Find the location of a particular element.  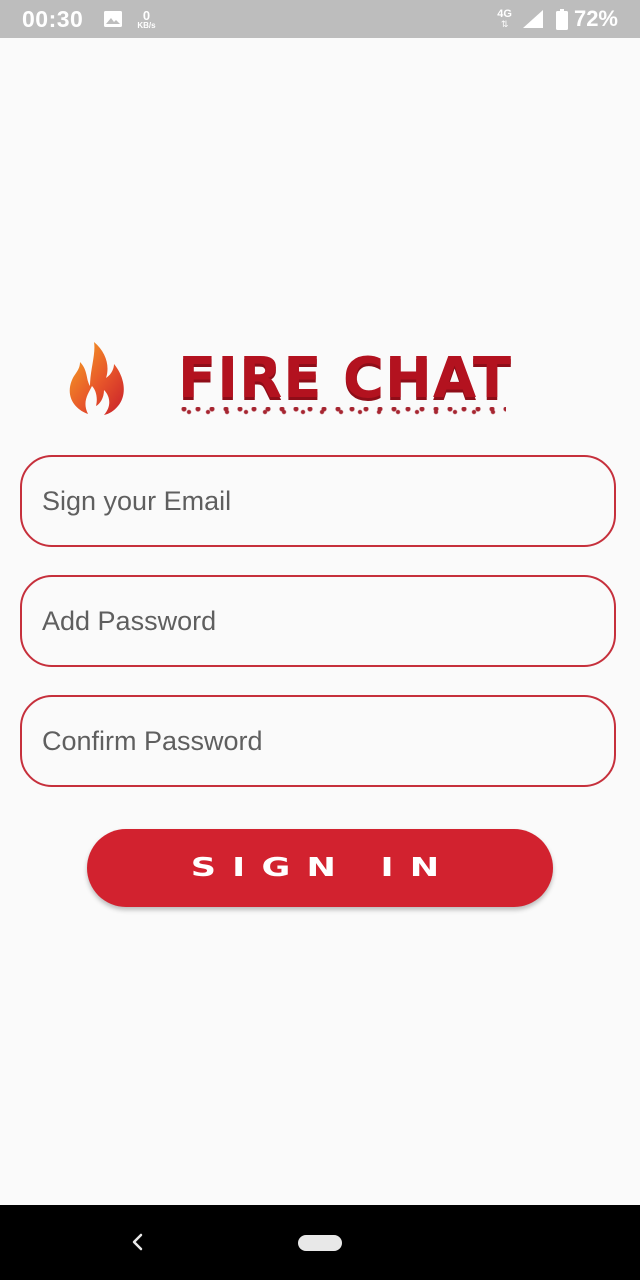

network-type: 4G ⇅ is located at coordinates (504, 19).